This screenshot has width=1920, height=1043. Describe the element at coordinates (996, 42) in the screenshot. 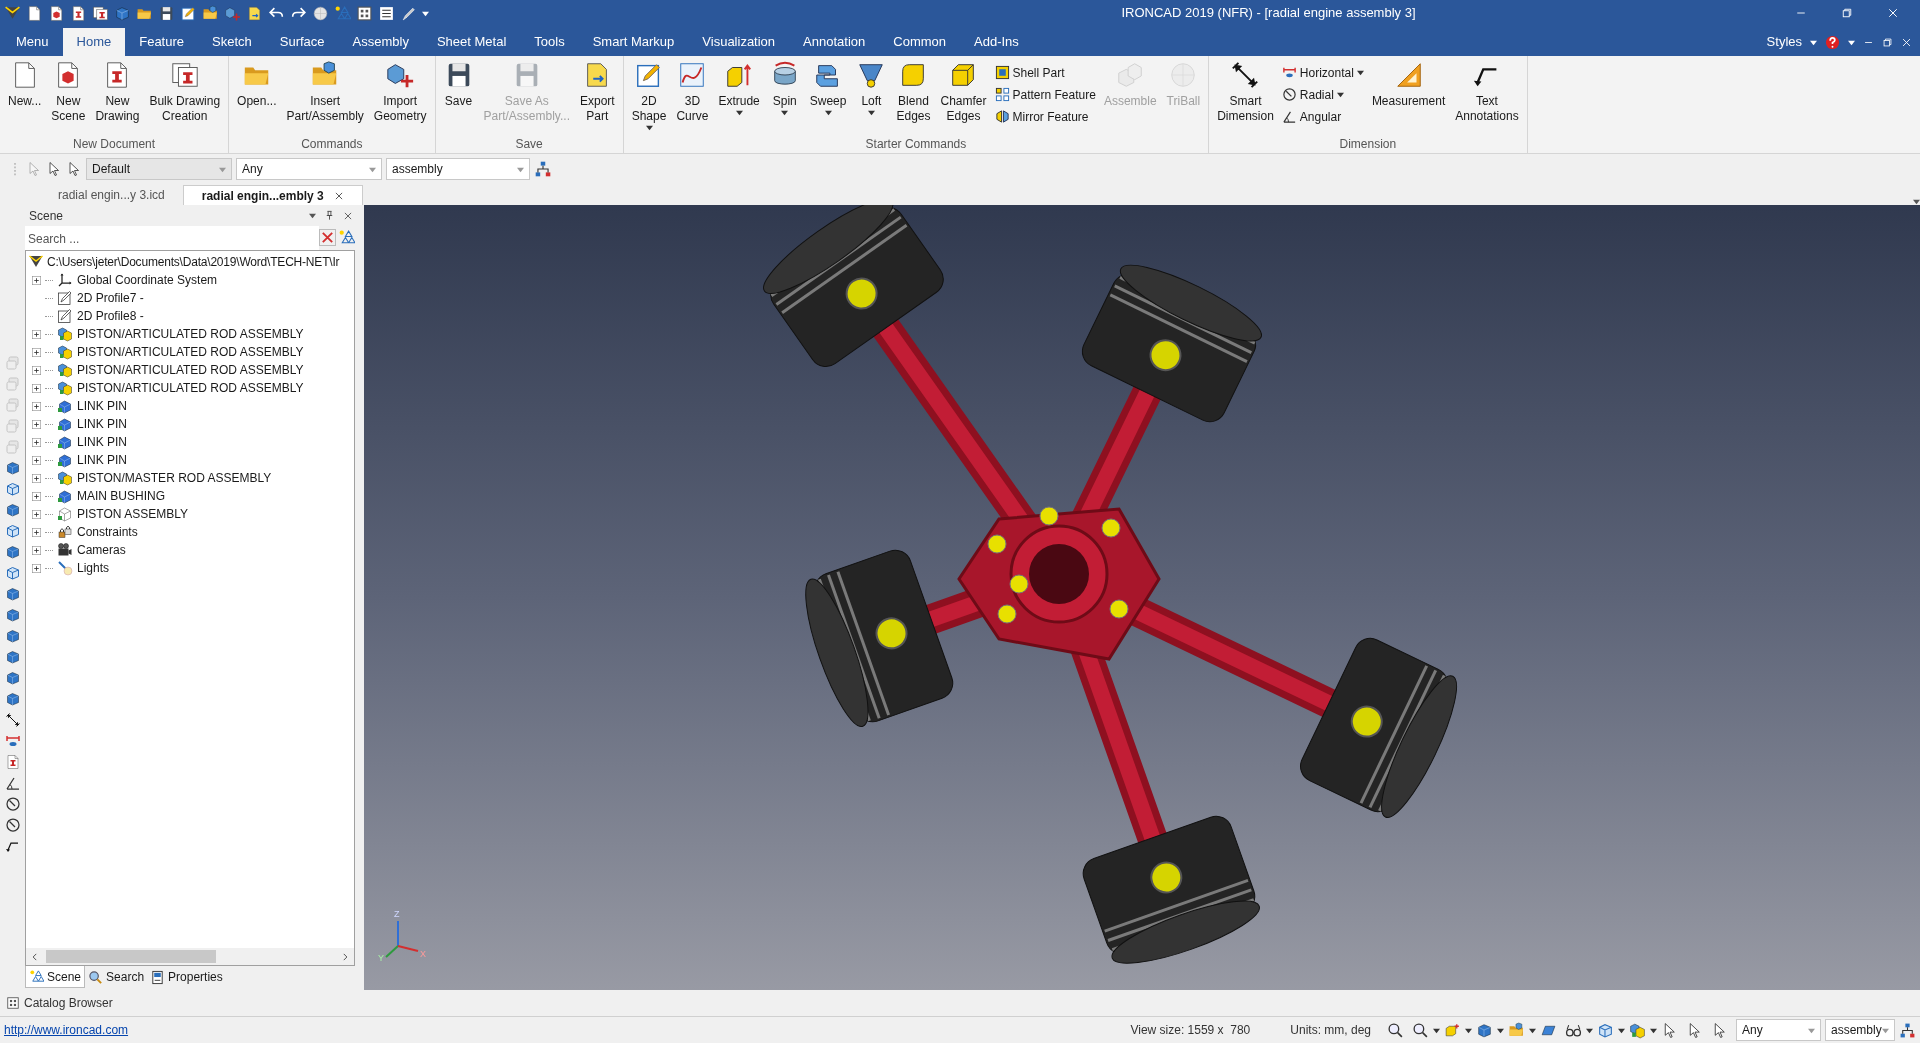

I see `ribbon-tab: Add-Ins` at that location.